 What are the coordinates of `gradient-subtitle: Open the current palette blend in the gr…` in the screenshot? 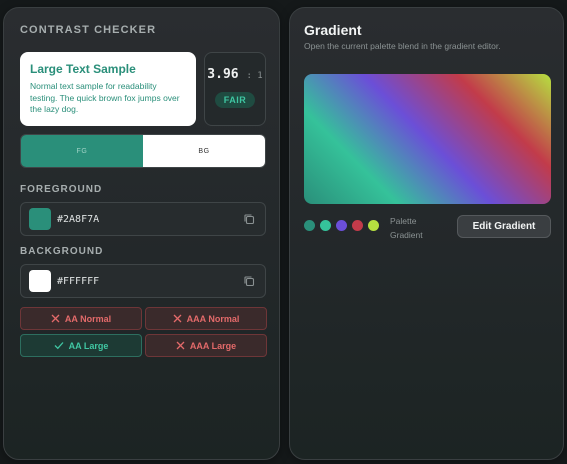 It's located at (402, 46).